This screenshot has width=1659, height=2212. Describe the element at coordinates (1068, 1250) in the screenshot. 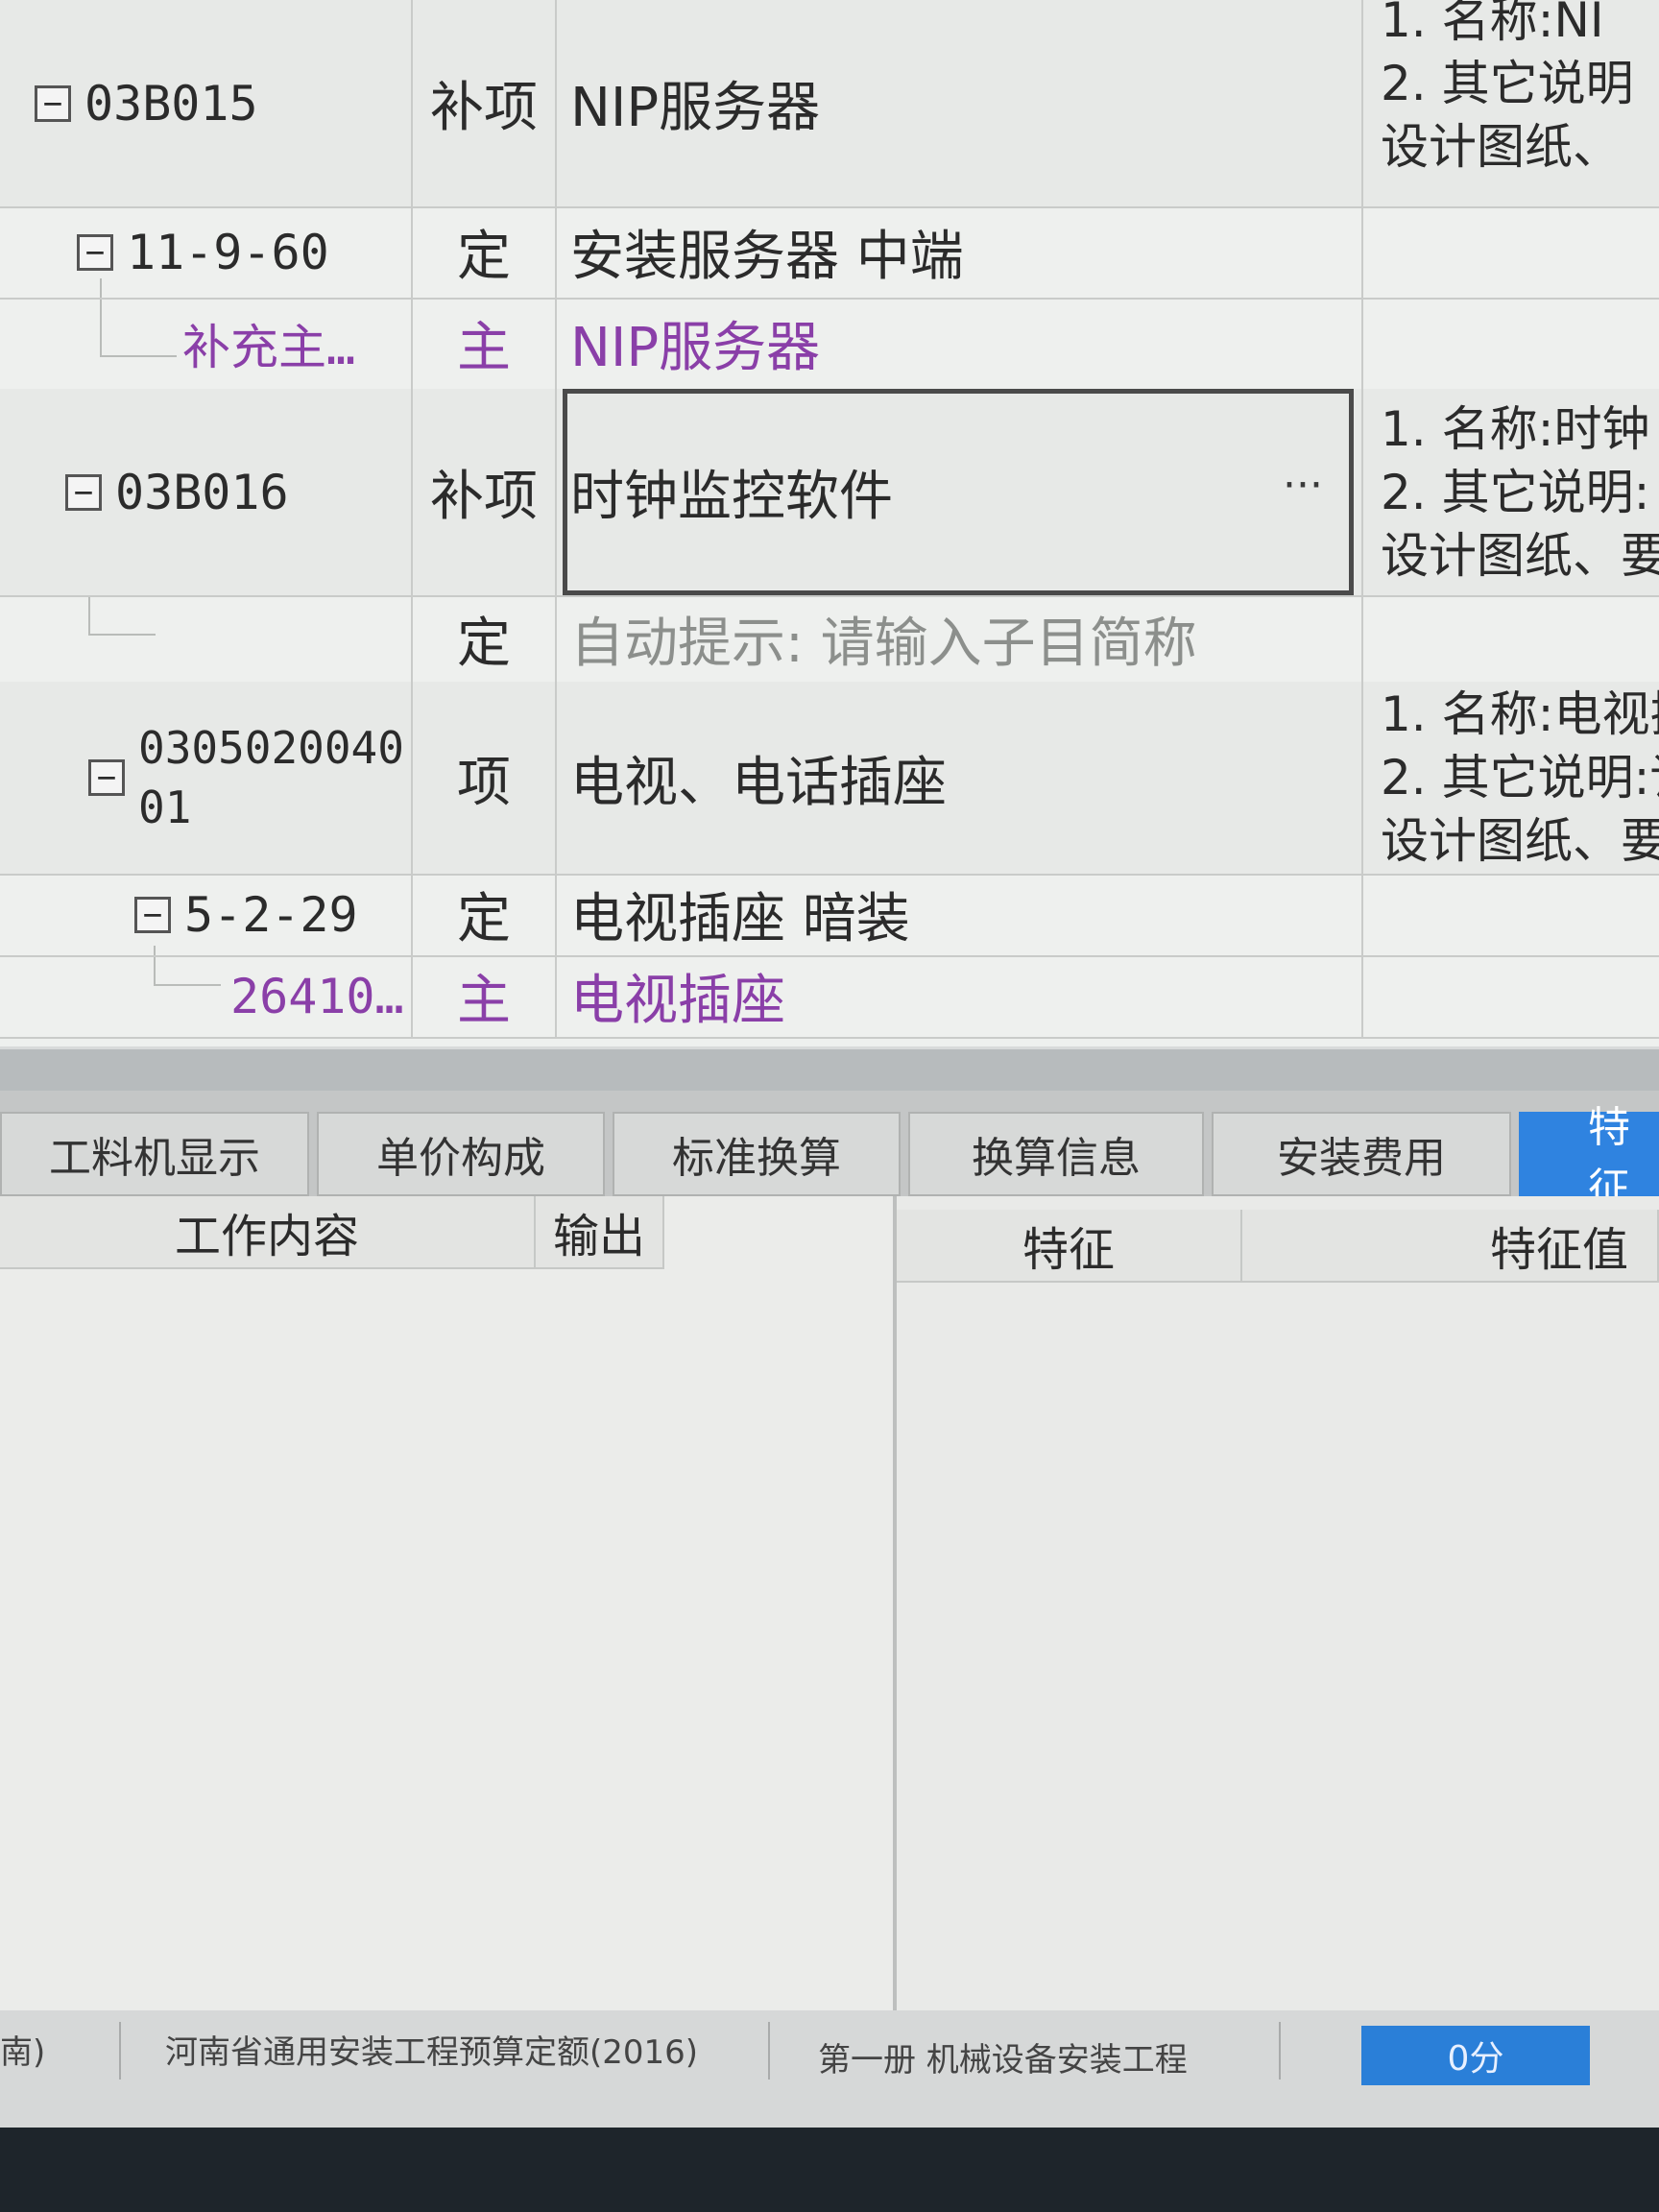

I see `header-label: 特征` at that location.